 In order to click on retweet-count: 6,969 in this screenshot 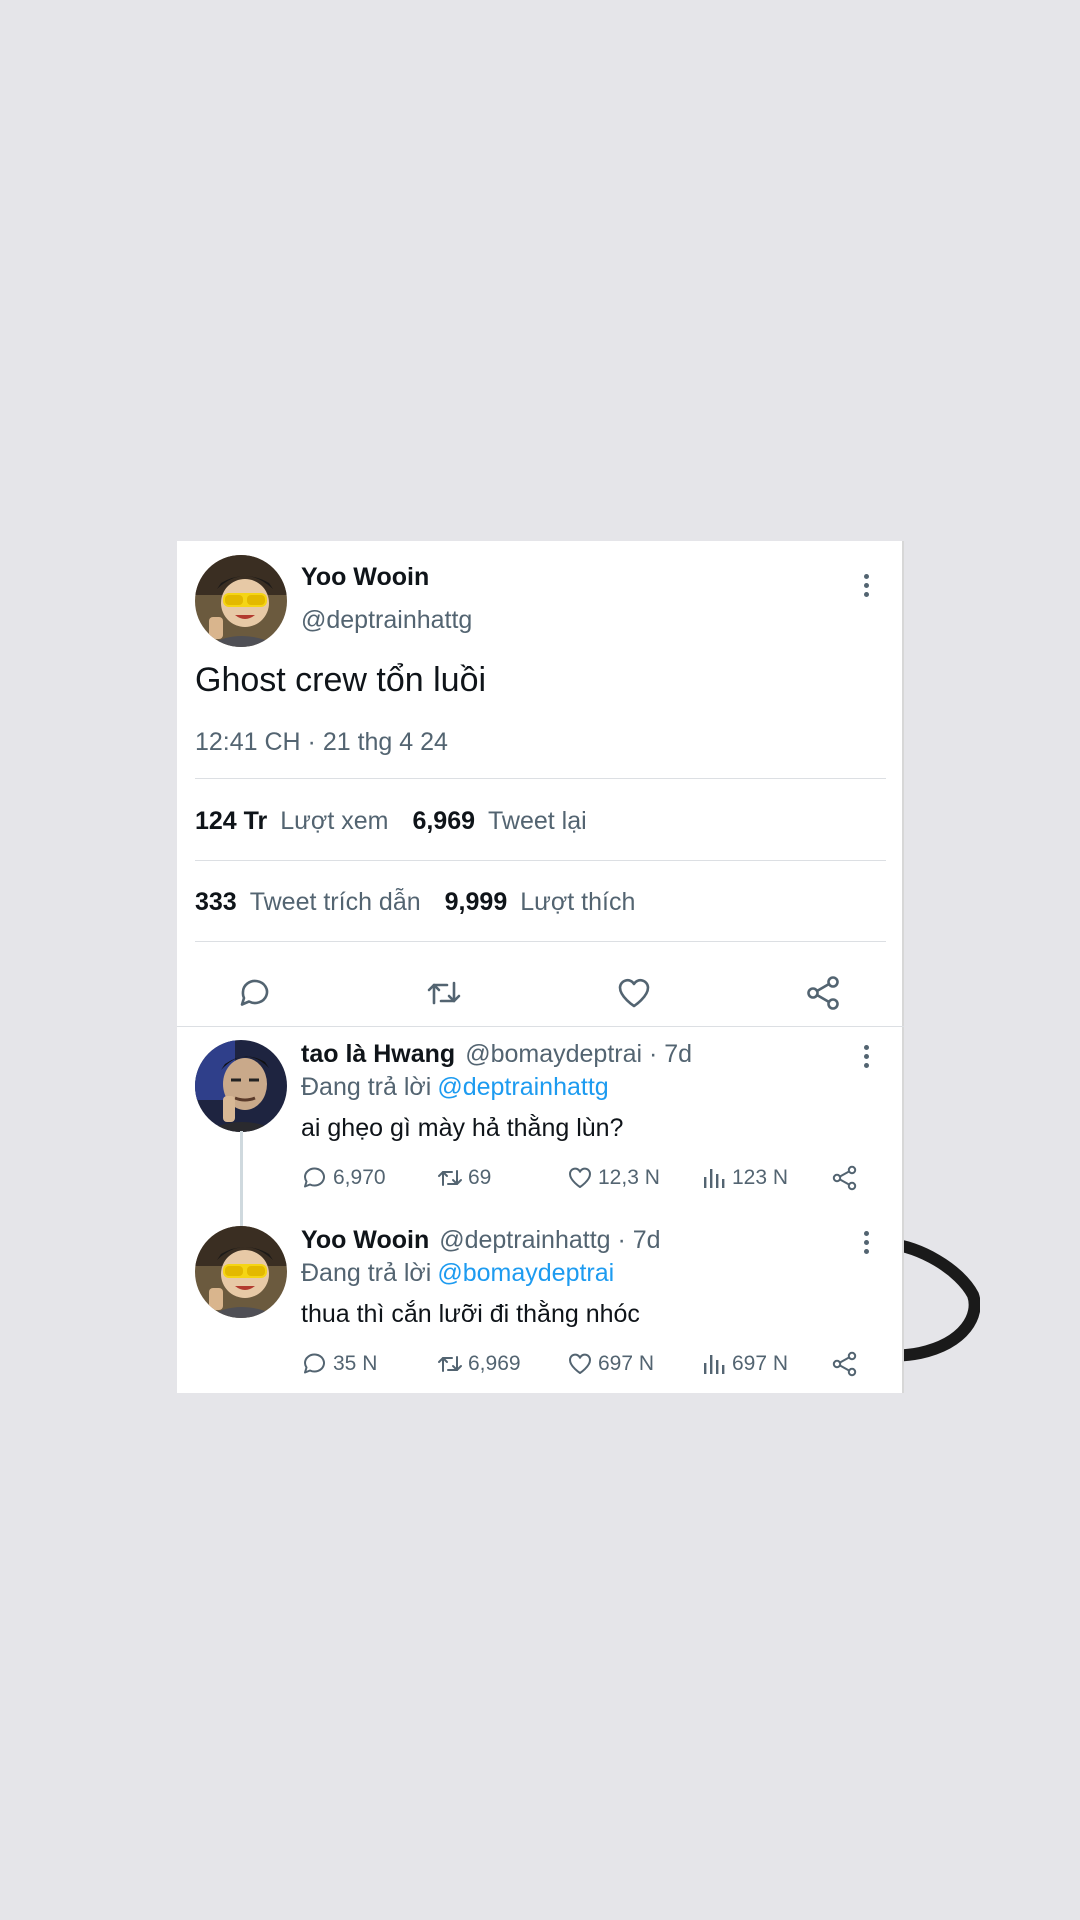, I will do `click(478, 1364)`.